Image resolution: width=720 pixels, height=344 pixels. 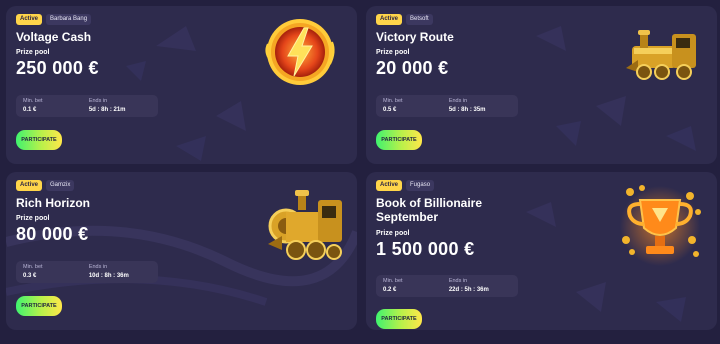 I want to click on provider-badge: Betsoft, so click(x=419, y=19).